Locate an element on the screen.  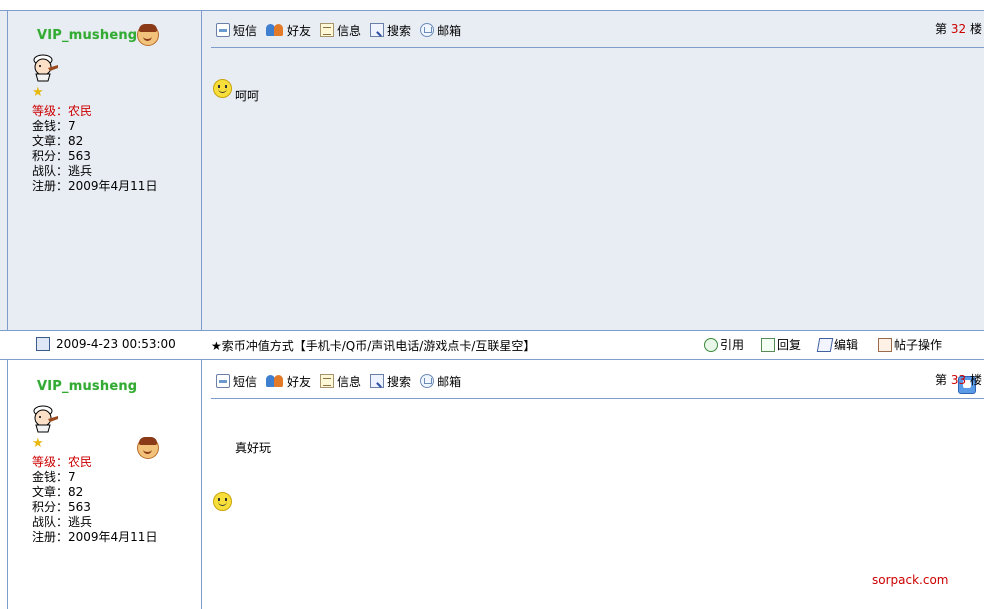
computer-icon is located at coordinates (43, 344).